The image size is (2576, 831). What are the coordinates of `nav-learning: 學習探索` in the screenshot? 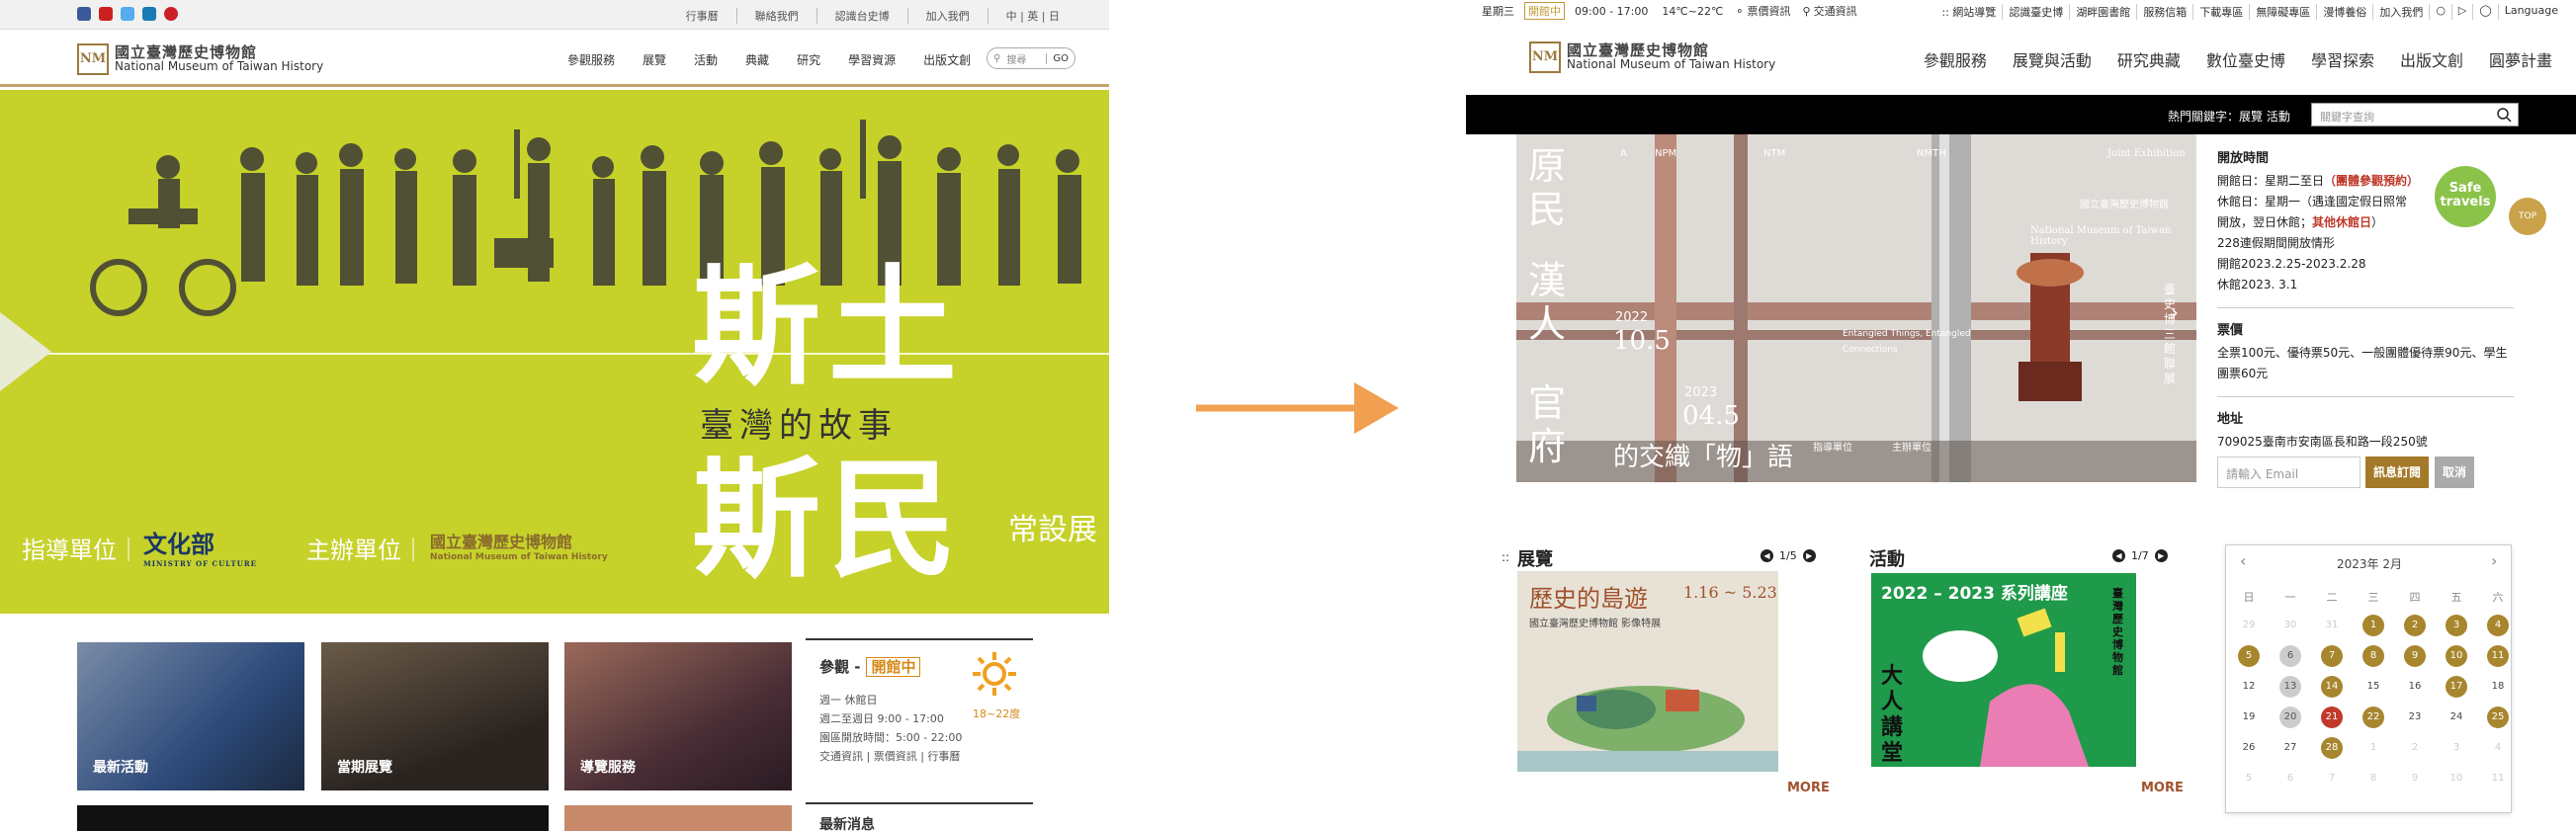 It's located at (2342, 59).